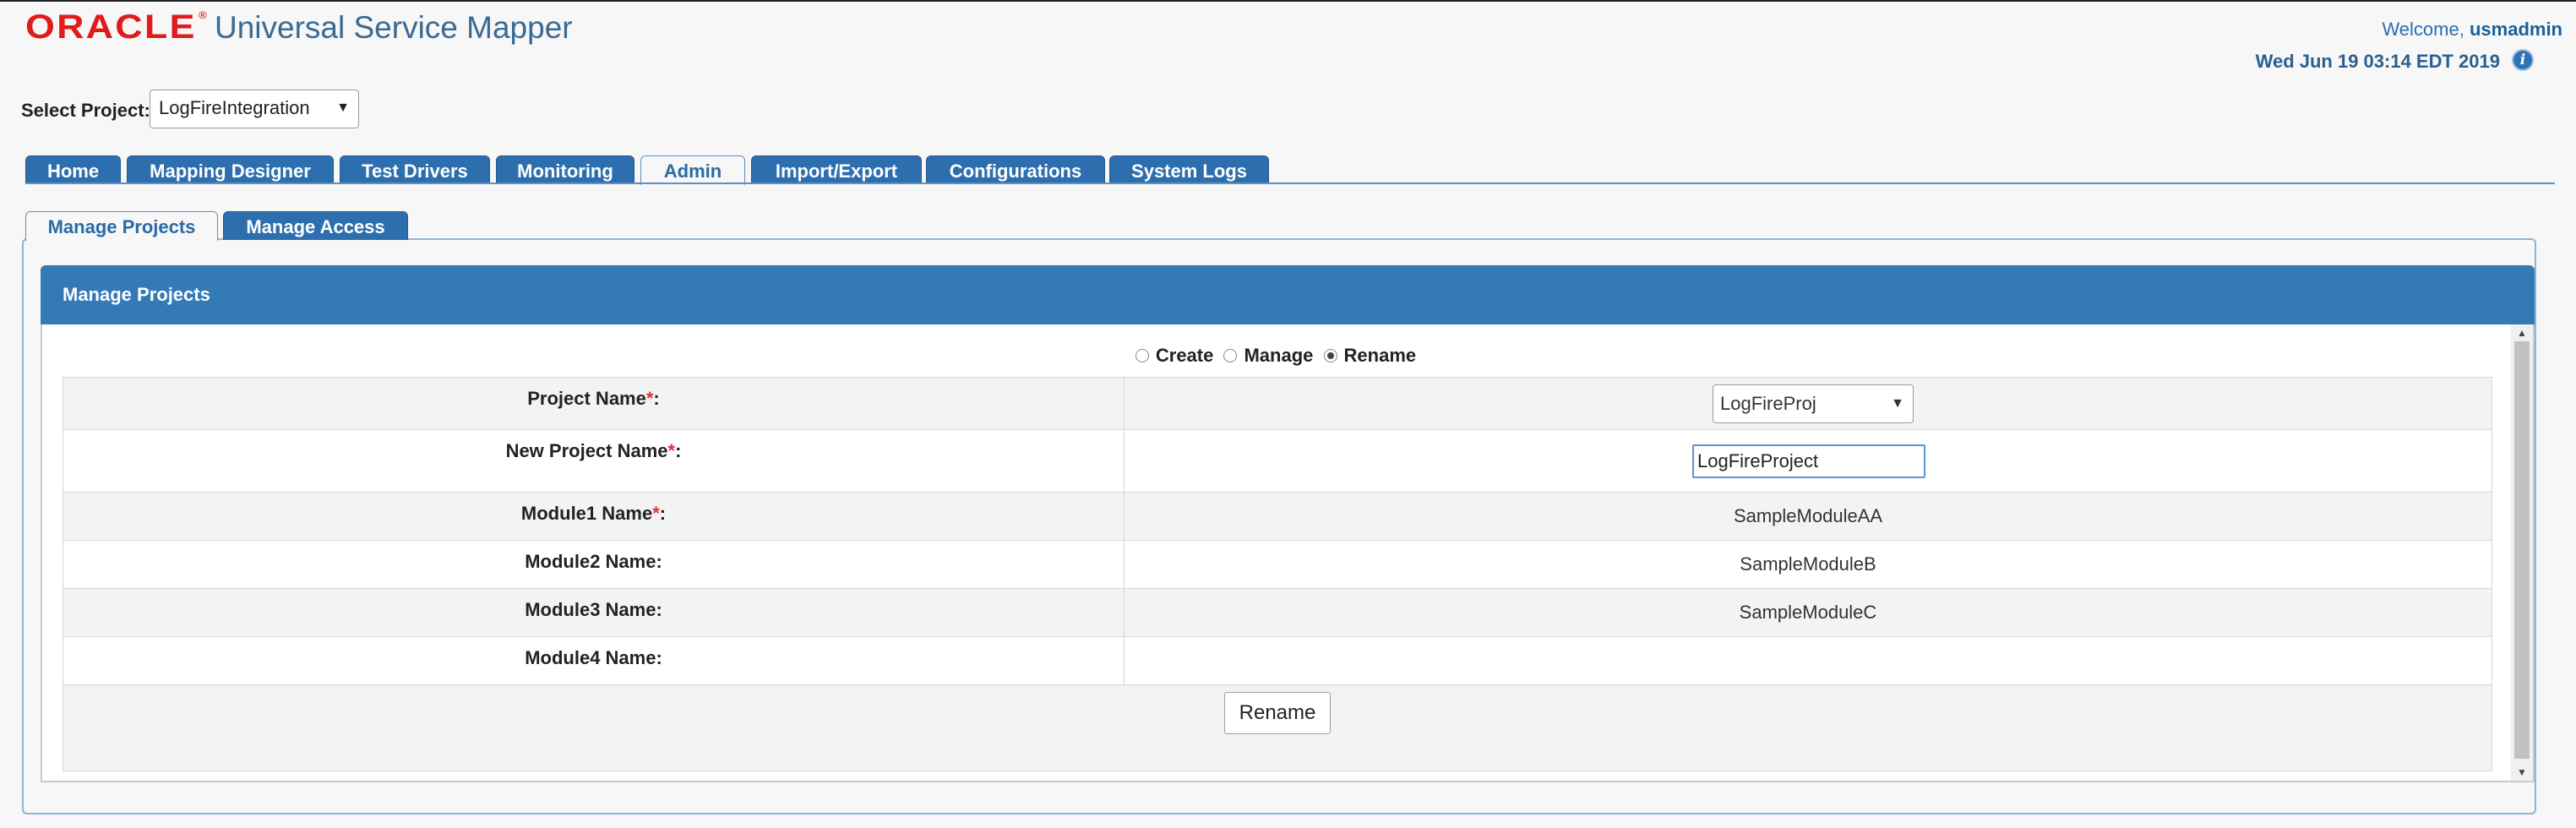 Image resolution: width=2576 pixels, height=828 pixels. I want to click on module1-value: SampleModuleAA, so click(1808, 516).